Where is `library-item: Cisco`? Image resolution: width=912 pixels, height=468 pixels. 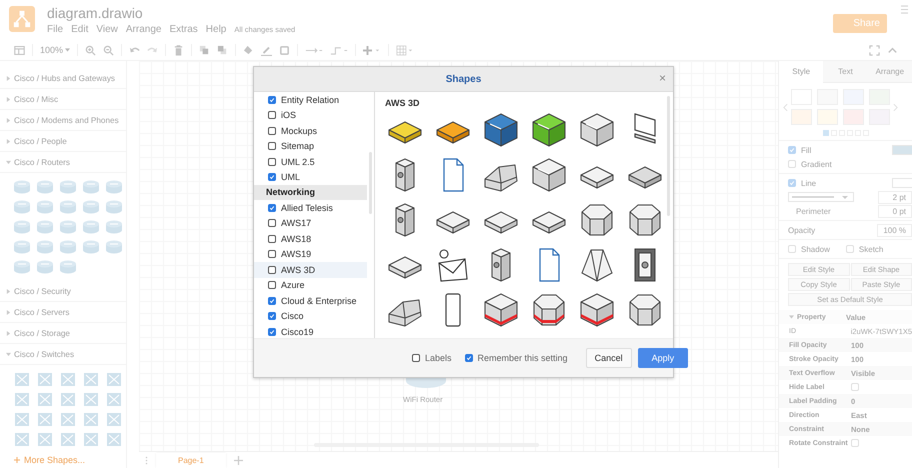
library-item: Cisco is located at coordinates (310, 316).